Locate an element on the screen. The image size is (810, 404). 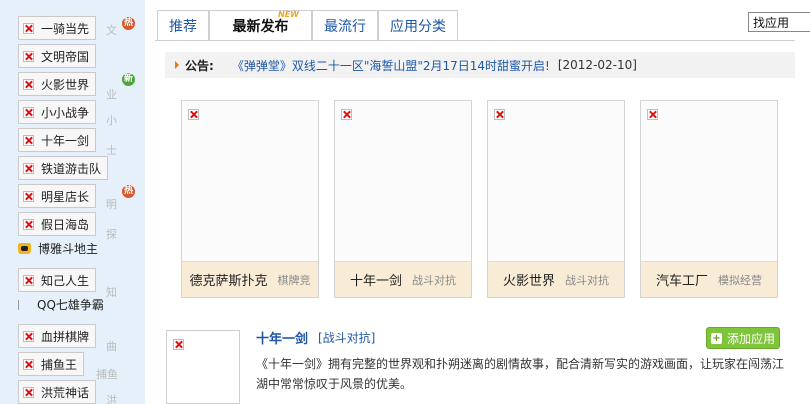
tab-label: 应用分类 is located at coordinates (418, 26).